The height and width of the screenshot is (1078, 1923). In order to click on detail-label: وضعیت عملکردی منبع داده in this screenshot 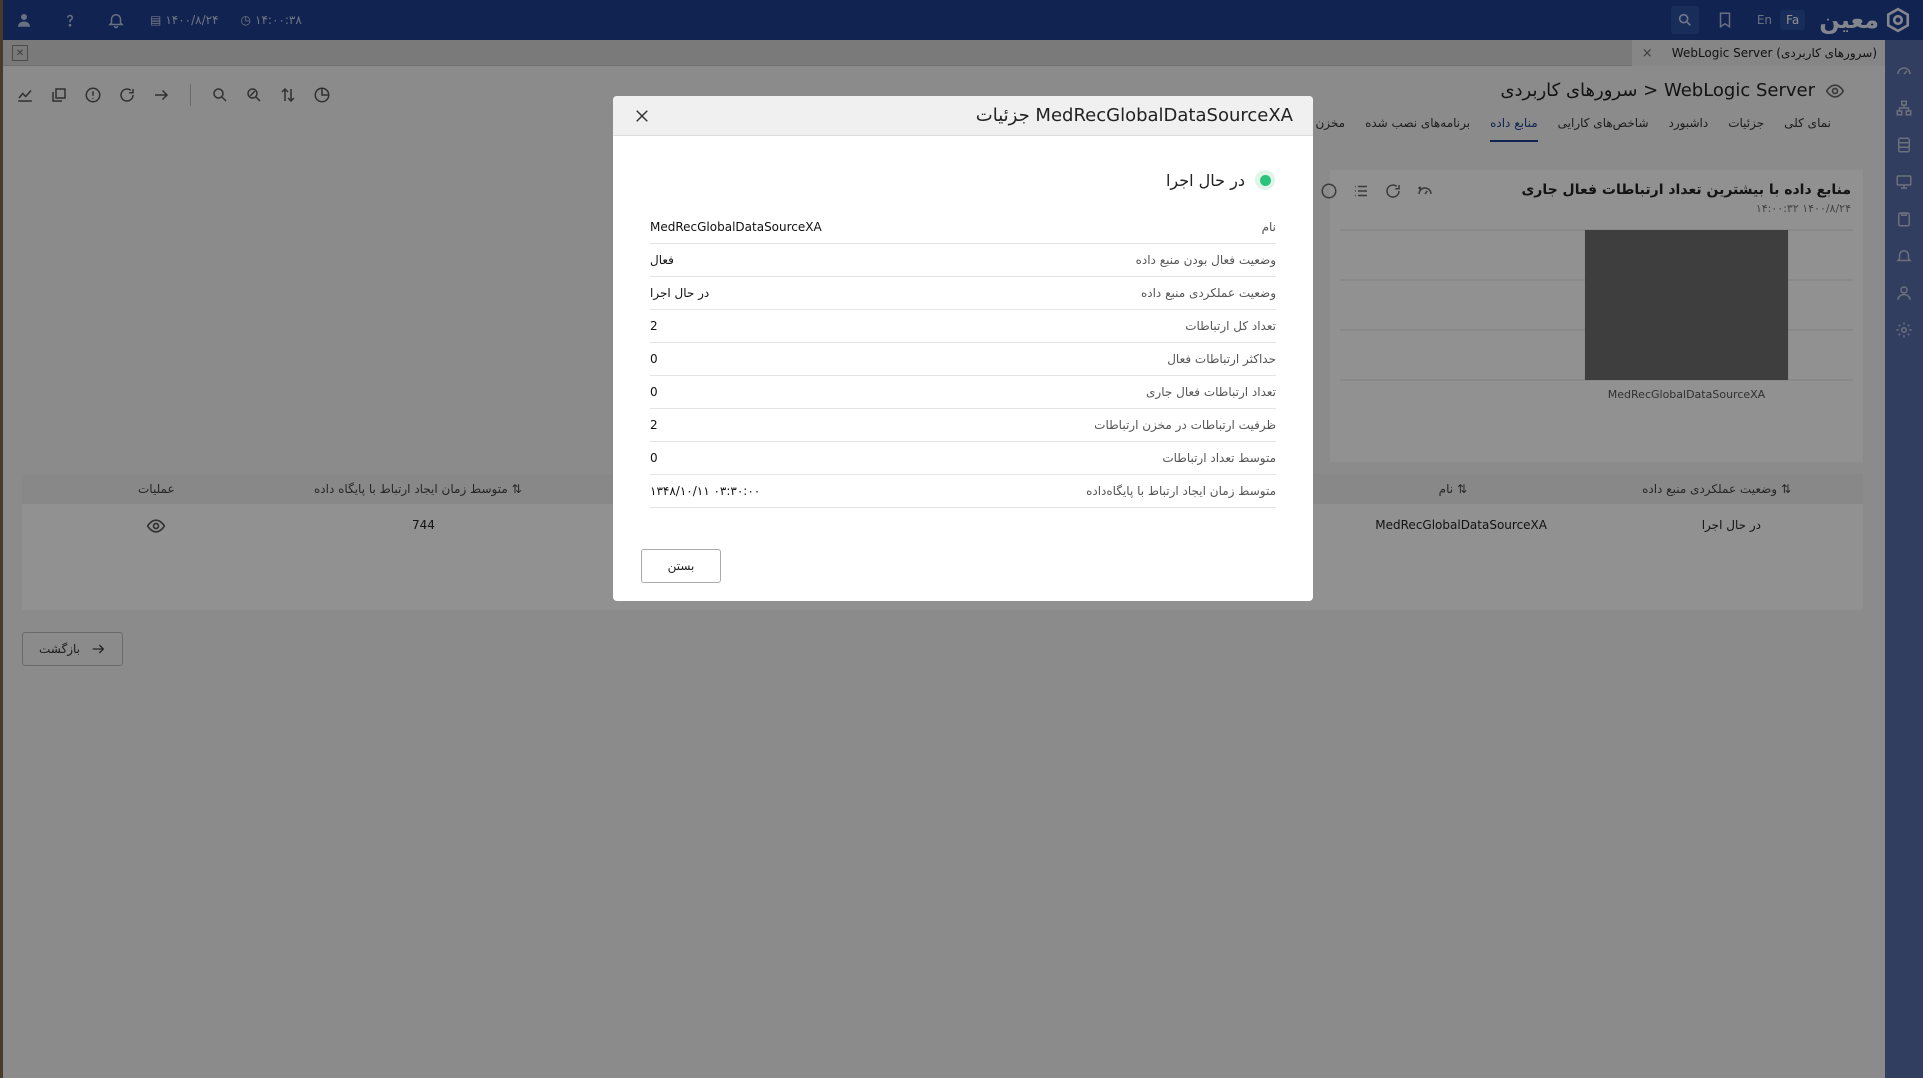, I will do `click(1208, 293)`.